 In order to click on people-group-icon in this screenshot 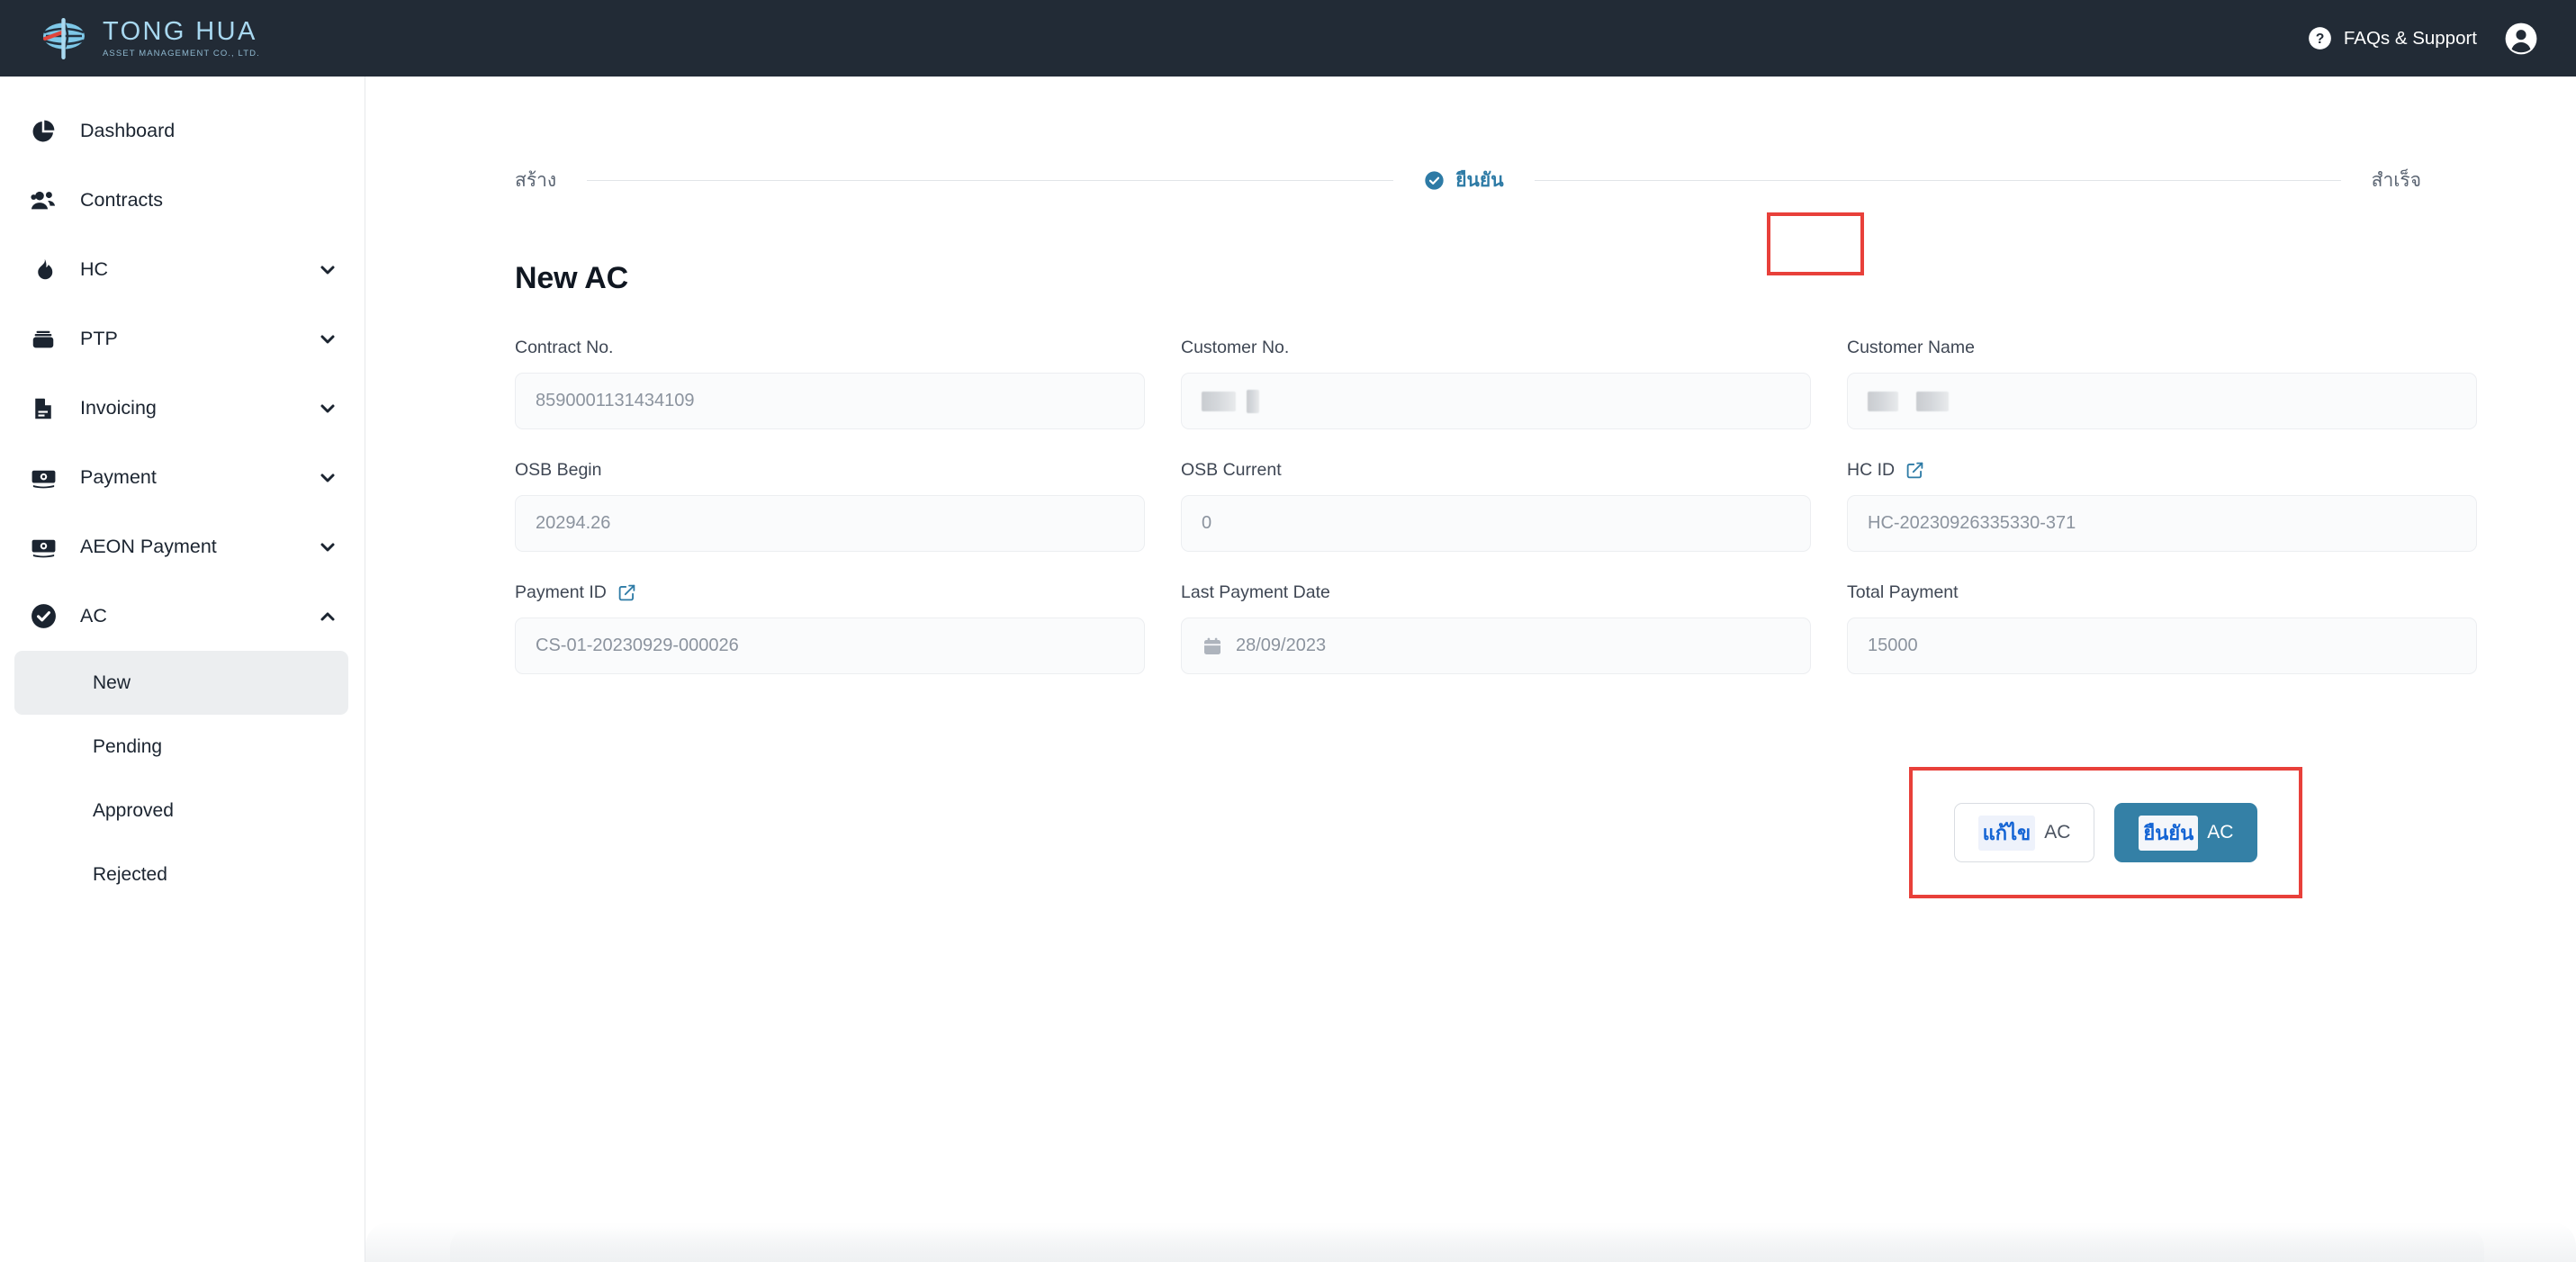, I will do `click(43, 200)`.